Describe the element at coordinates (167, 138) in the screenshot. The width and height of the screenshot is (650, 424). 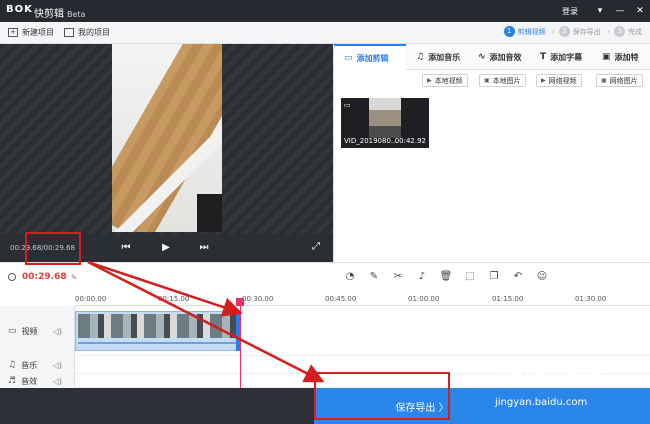
I see `preview-frame` at that location.